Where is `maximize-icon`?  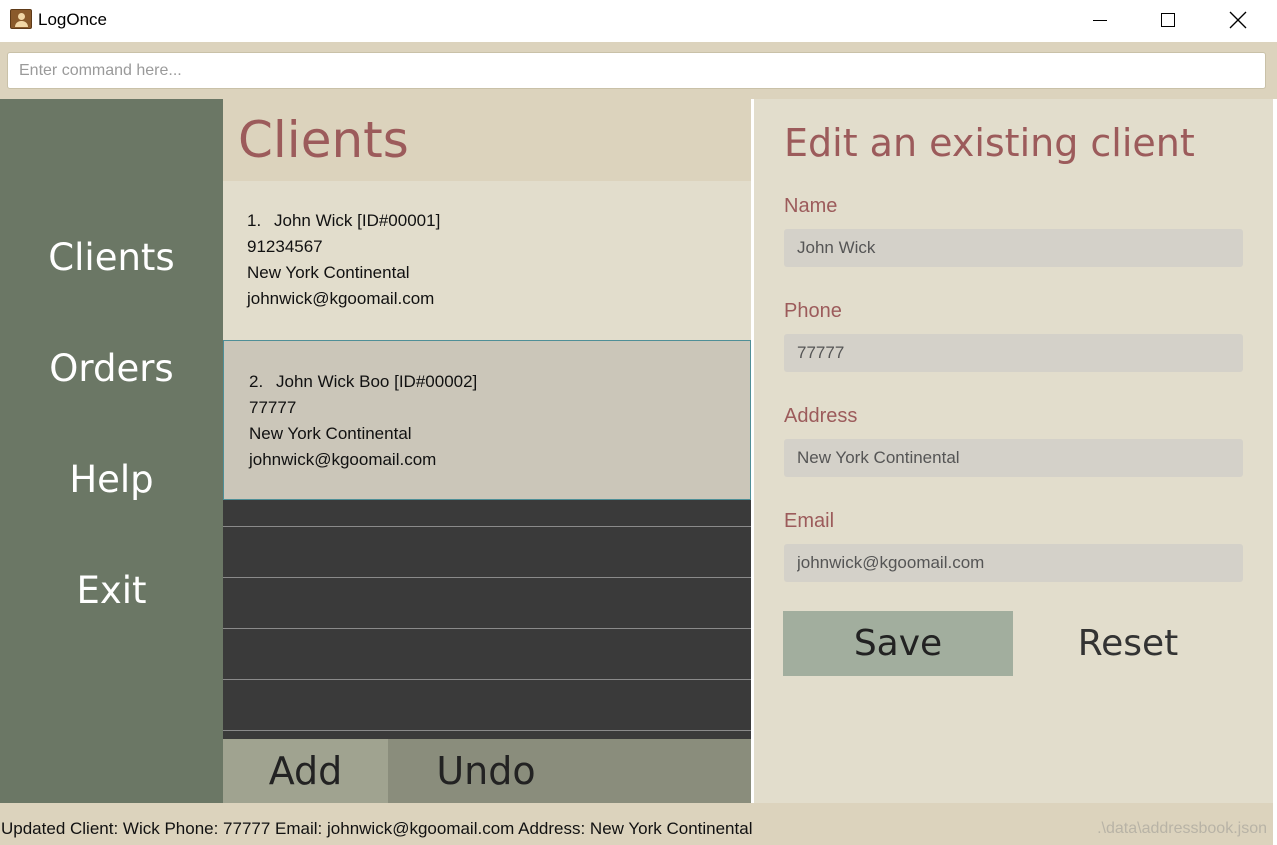
maximize-icon is located at coordinates (1168, 20).